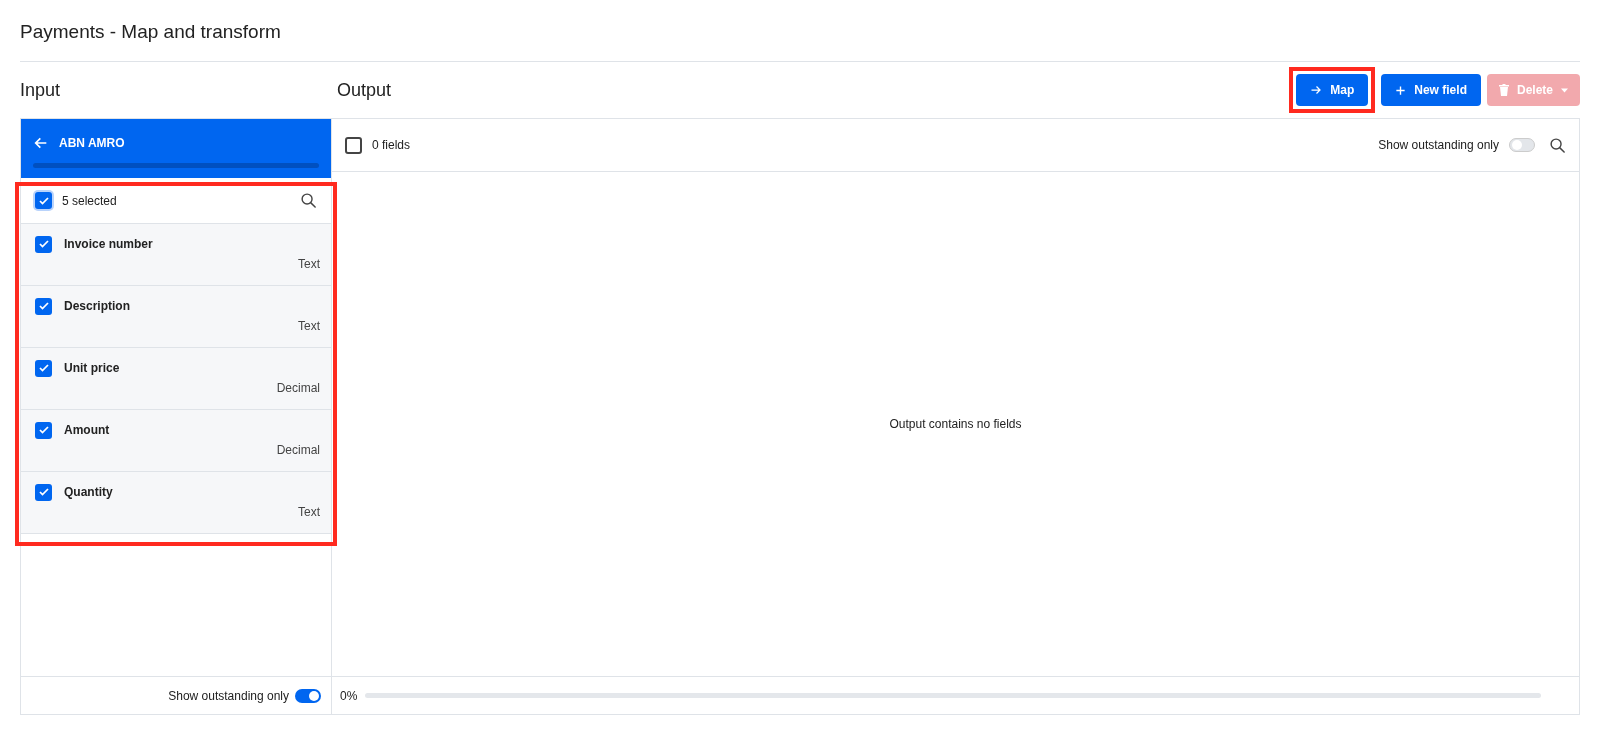  What do you see at coordinates (176, 441) in the screenshot?
I see `field-row: Amount Decimal` at bounding box center [176, 441].